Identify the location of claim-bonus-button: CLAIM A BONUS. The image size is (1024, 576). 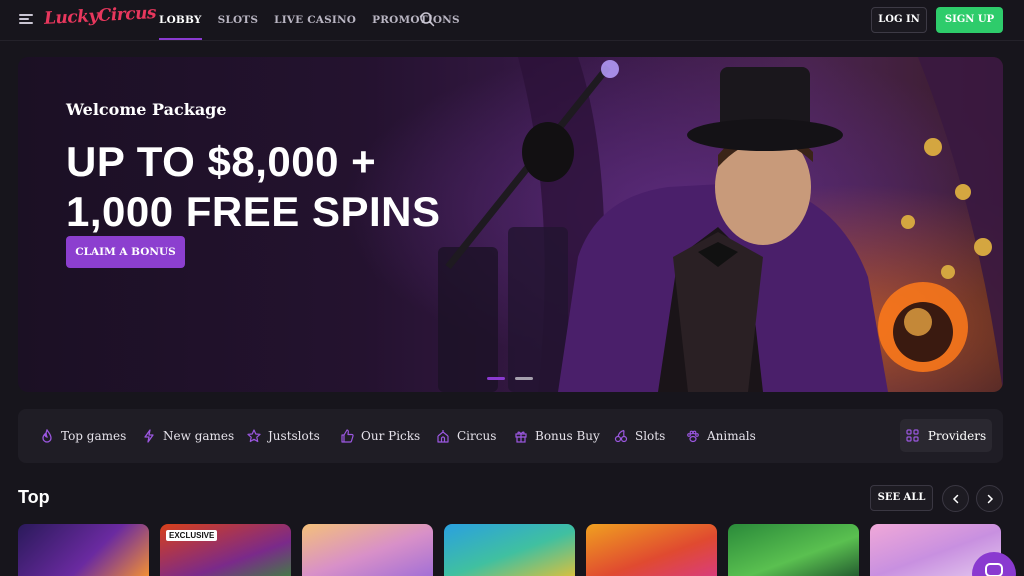
(125, 252).